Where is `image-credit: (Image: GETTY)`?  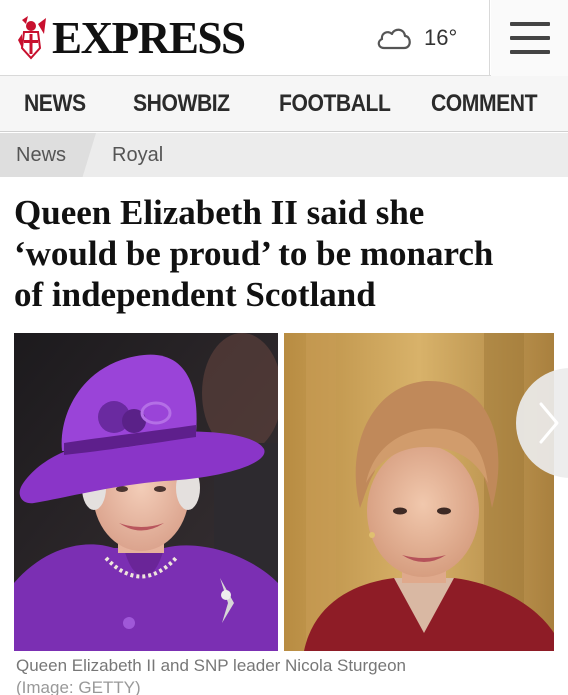
image-credit: (Image: GETTY) is located at coordinates (78, 686).